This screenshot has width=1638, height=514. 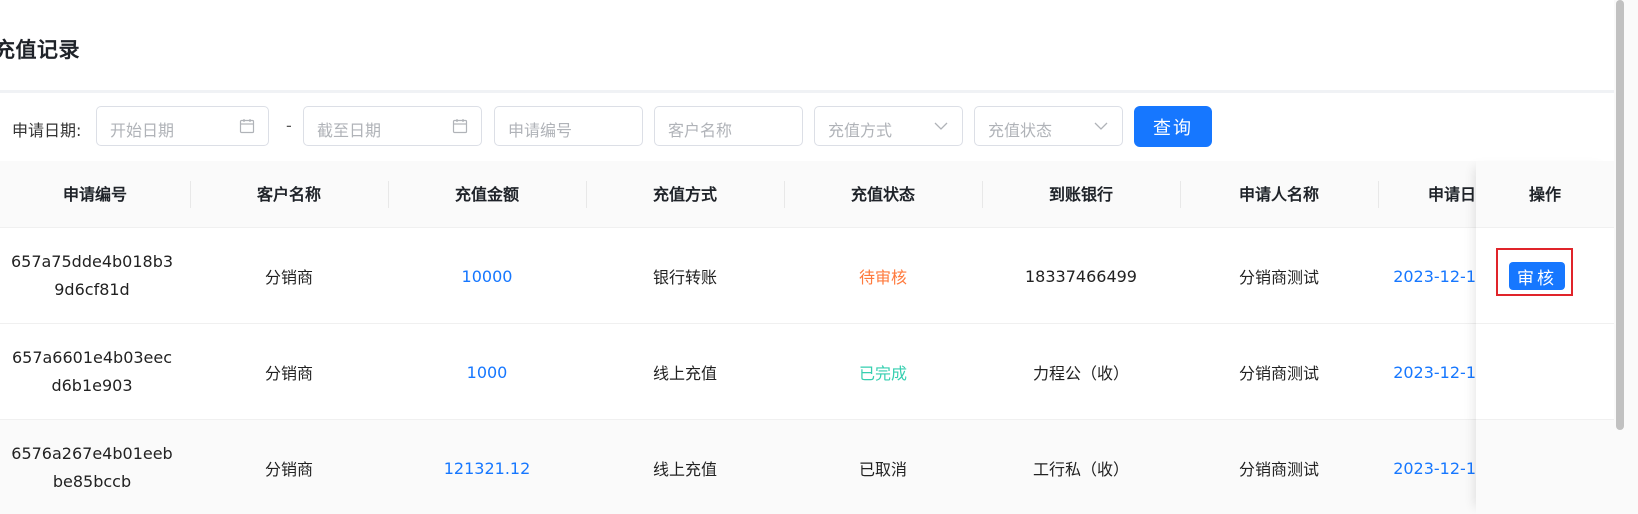 I want to click on customer-name-placeholder: 客户名称, so click(x=700, y=130).